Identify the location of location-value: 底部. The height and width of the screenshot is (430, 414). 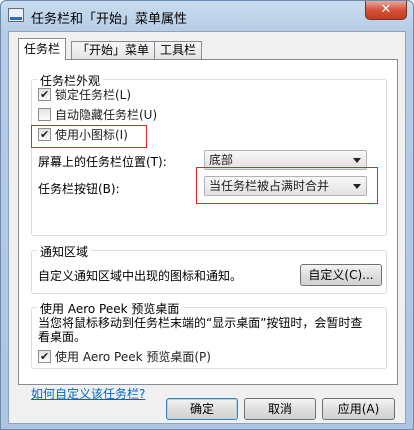
(221, 160).